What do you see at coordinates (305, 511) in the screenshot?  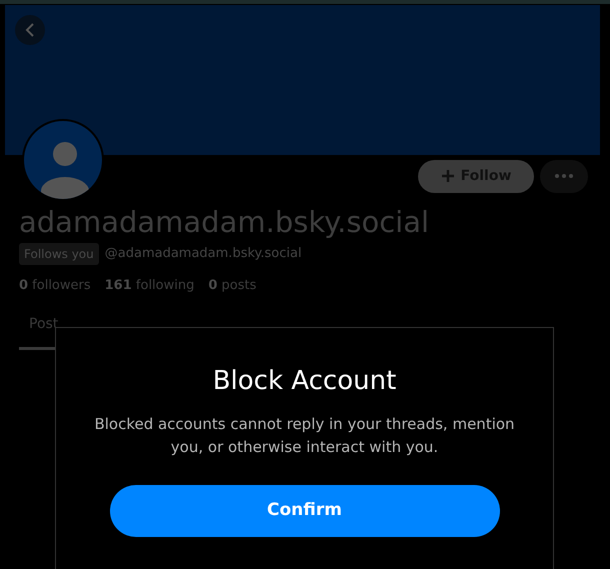 I see `confirm-button: Confirm` at bounding box center [305, 511].